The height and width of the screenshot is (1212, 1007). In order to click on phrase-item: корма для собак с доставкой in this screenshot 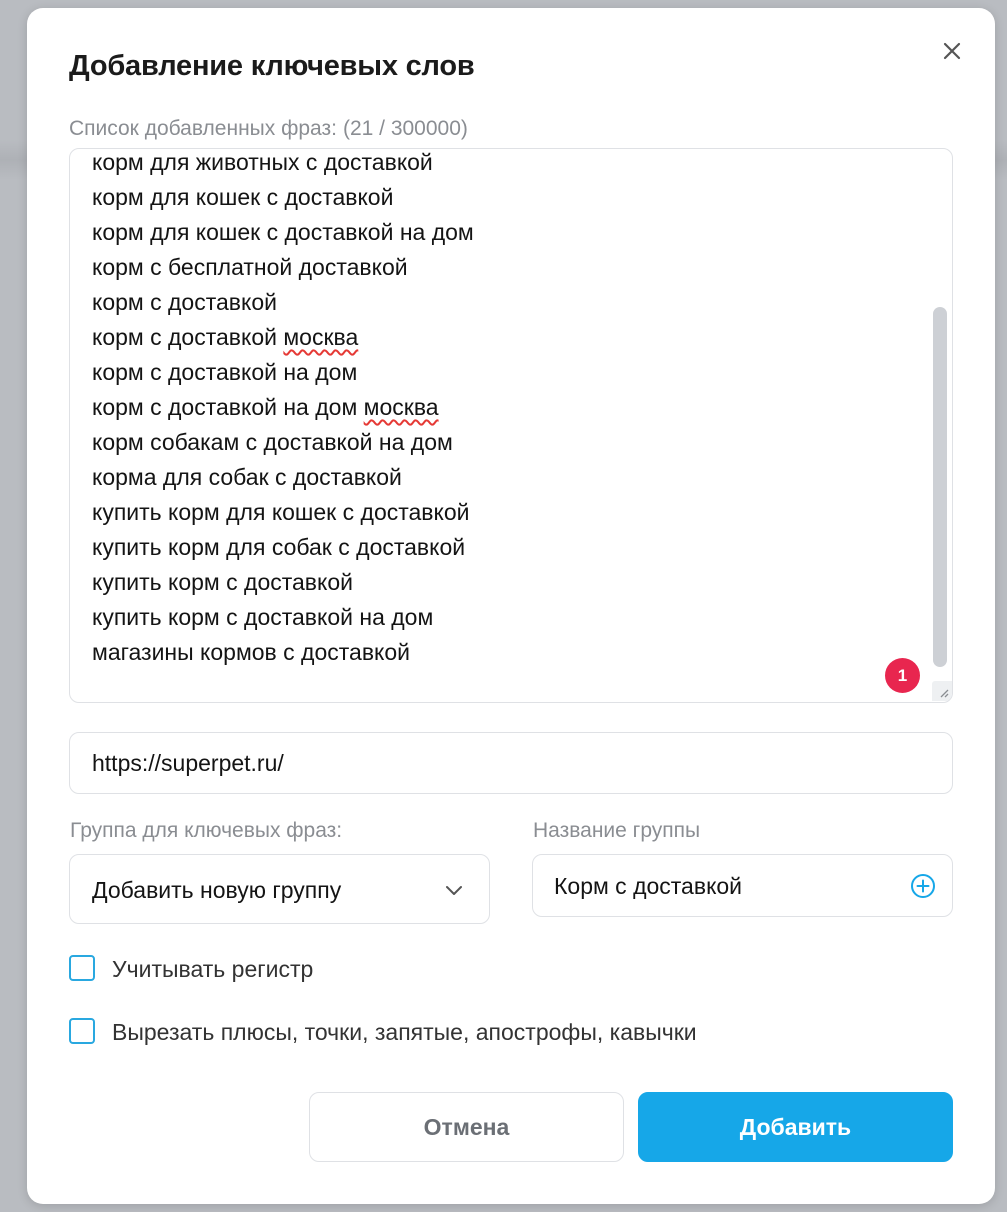, I will do `click(283, 477)`.